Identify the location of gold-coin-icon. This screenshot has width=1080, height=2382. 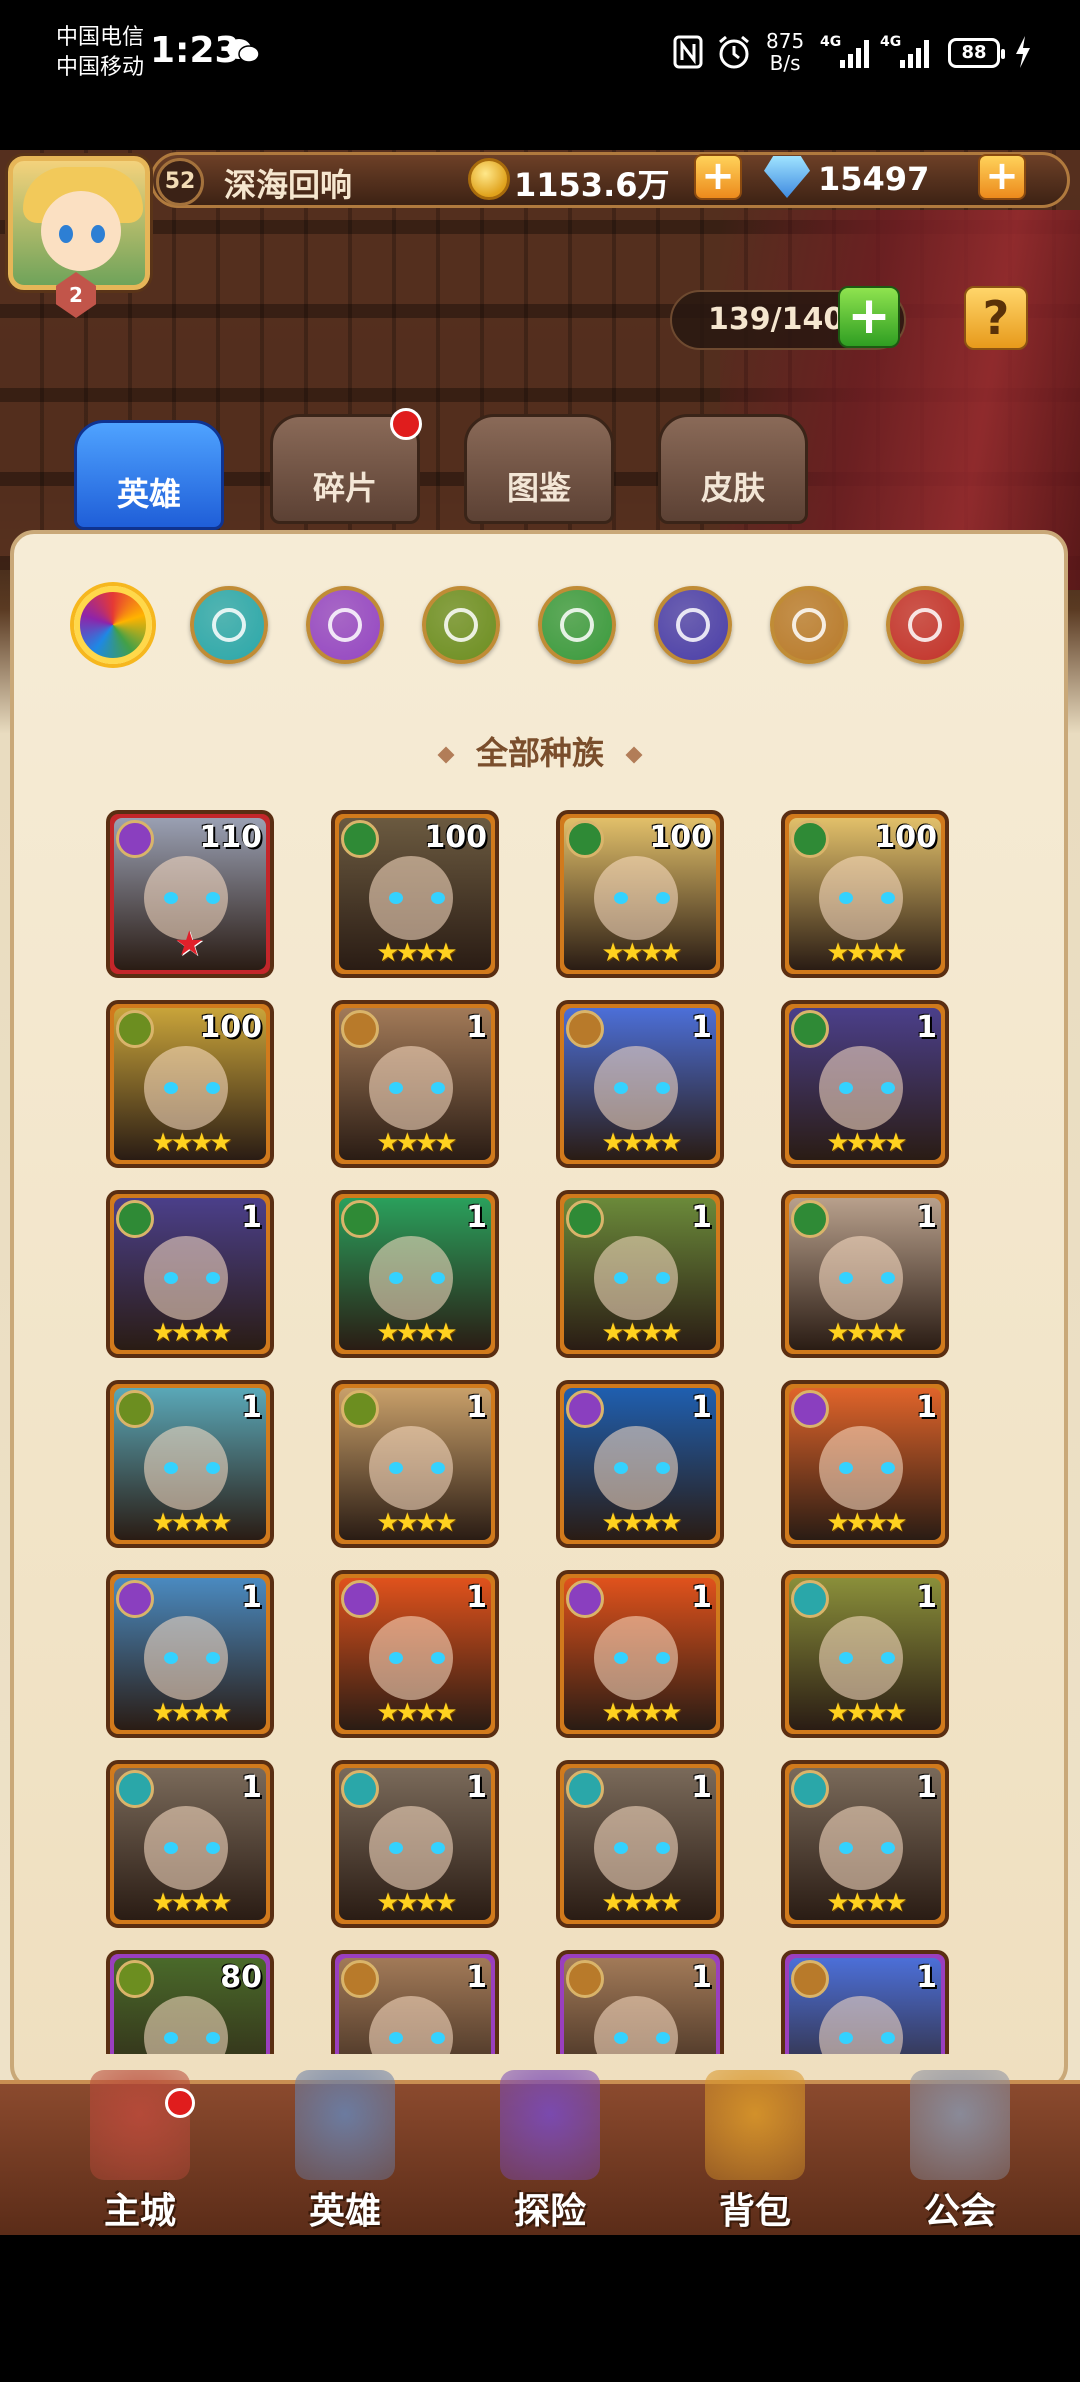
(489, 179).